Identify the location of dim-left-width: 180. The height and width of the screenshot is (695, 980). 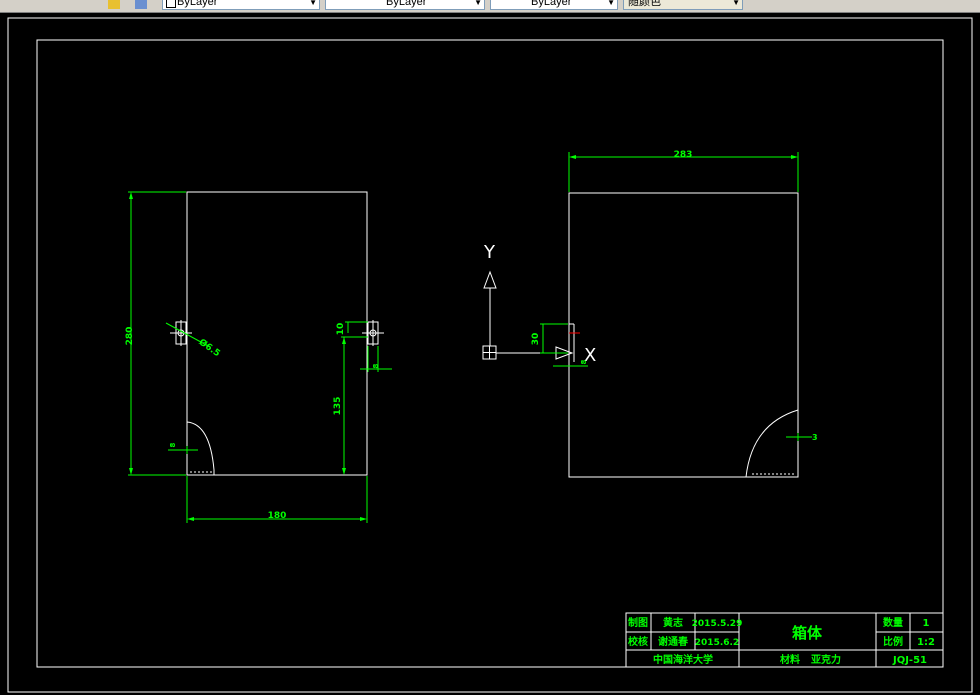
(277, 516).